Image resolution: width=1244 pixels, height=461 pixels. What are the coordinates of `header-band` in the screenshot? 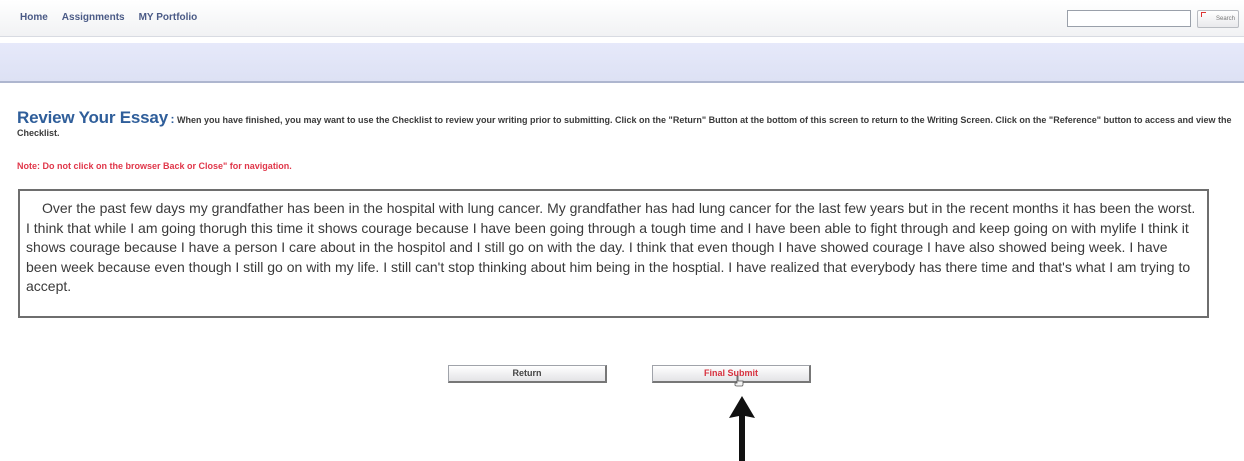 It's located at (622, 63).